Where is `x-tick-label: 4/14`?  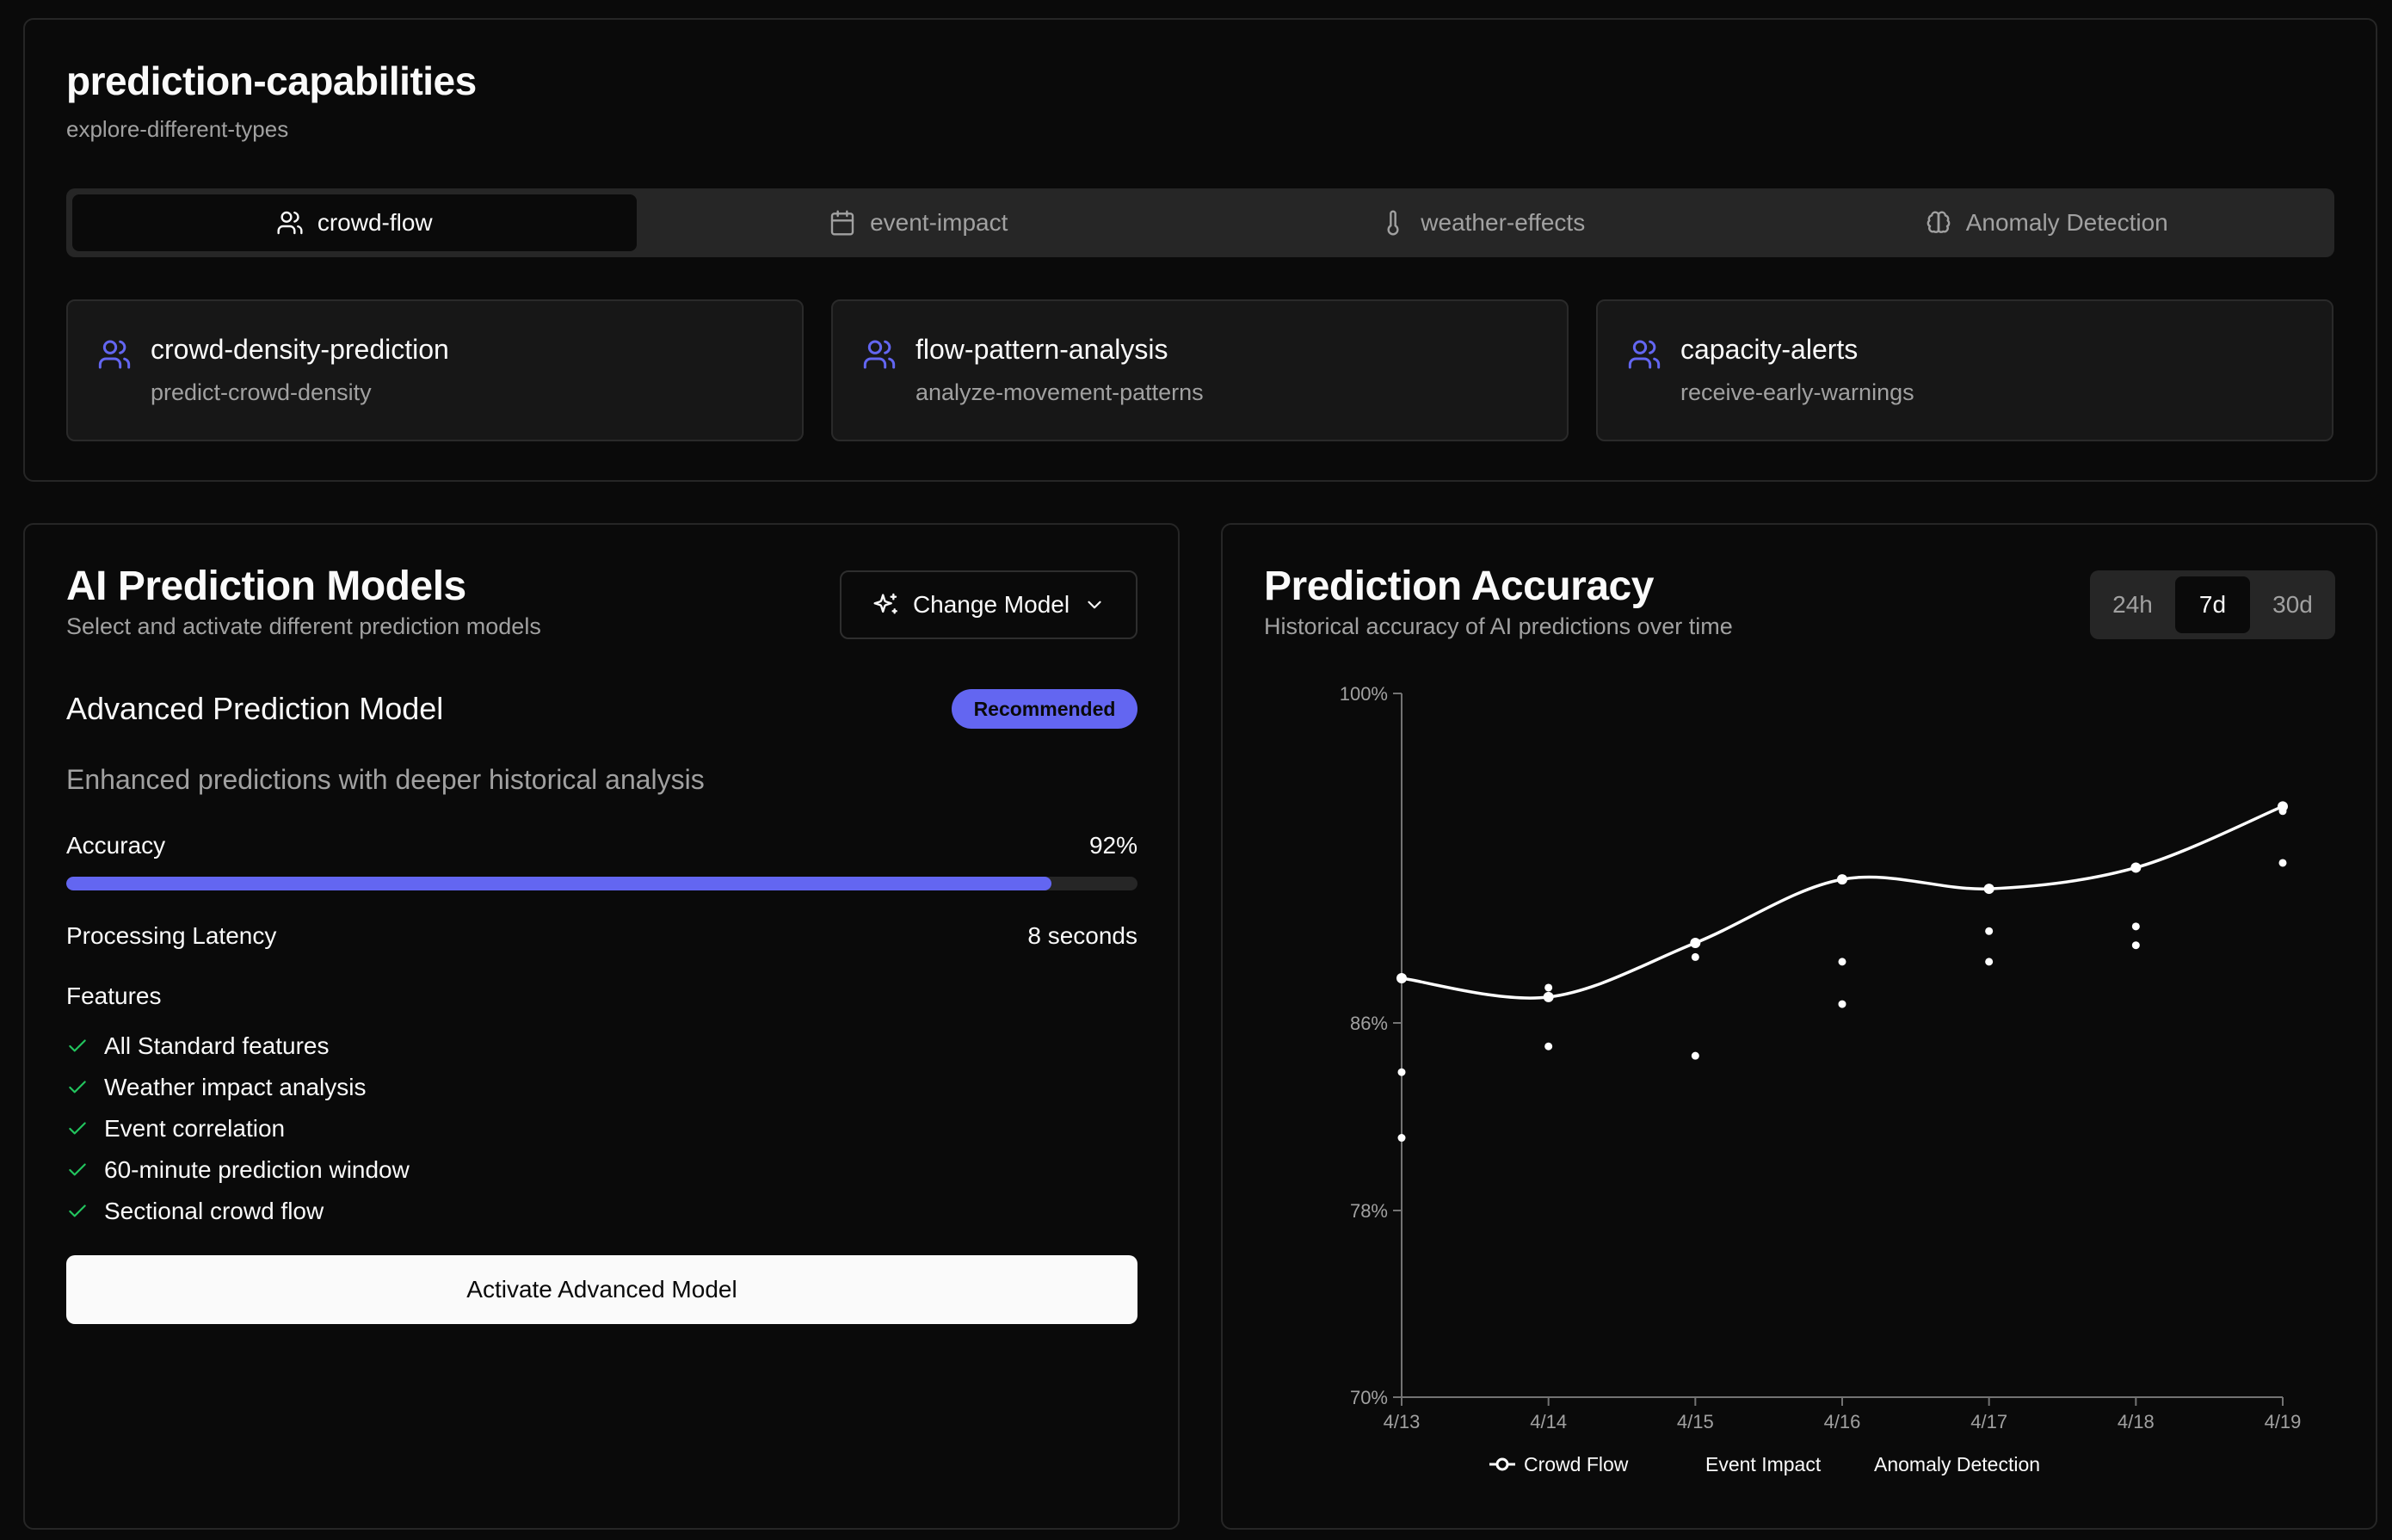 x-tick-label: 4/14 is located at coordinates (1548, 1422).